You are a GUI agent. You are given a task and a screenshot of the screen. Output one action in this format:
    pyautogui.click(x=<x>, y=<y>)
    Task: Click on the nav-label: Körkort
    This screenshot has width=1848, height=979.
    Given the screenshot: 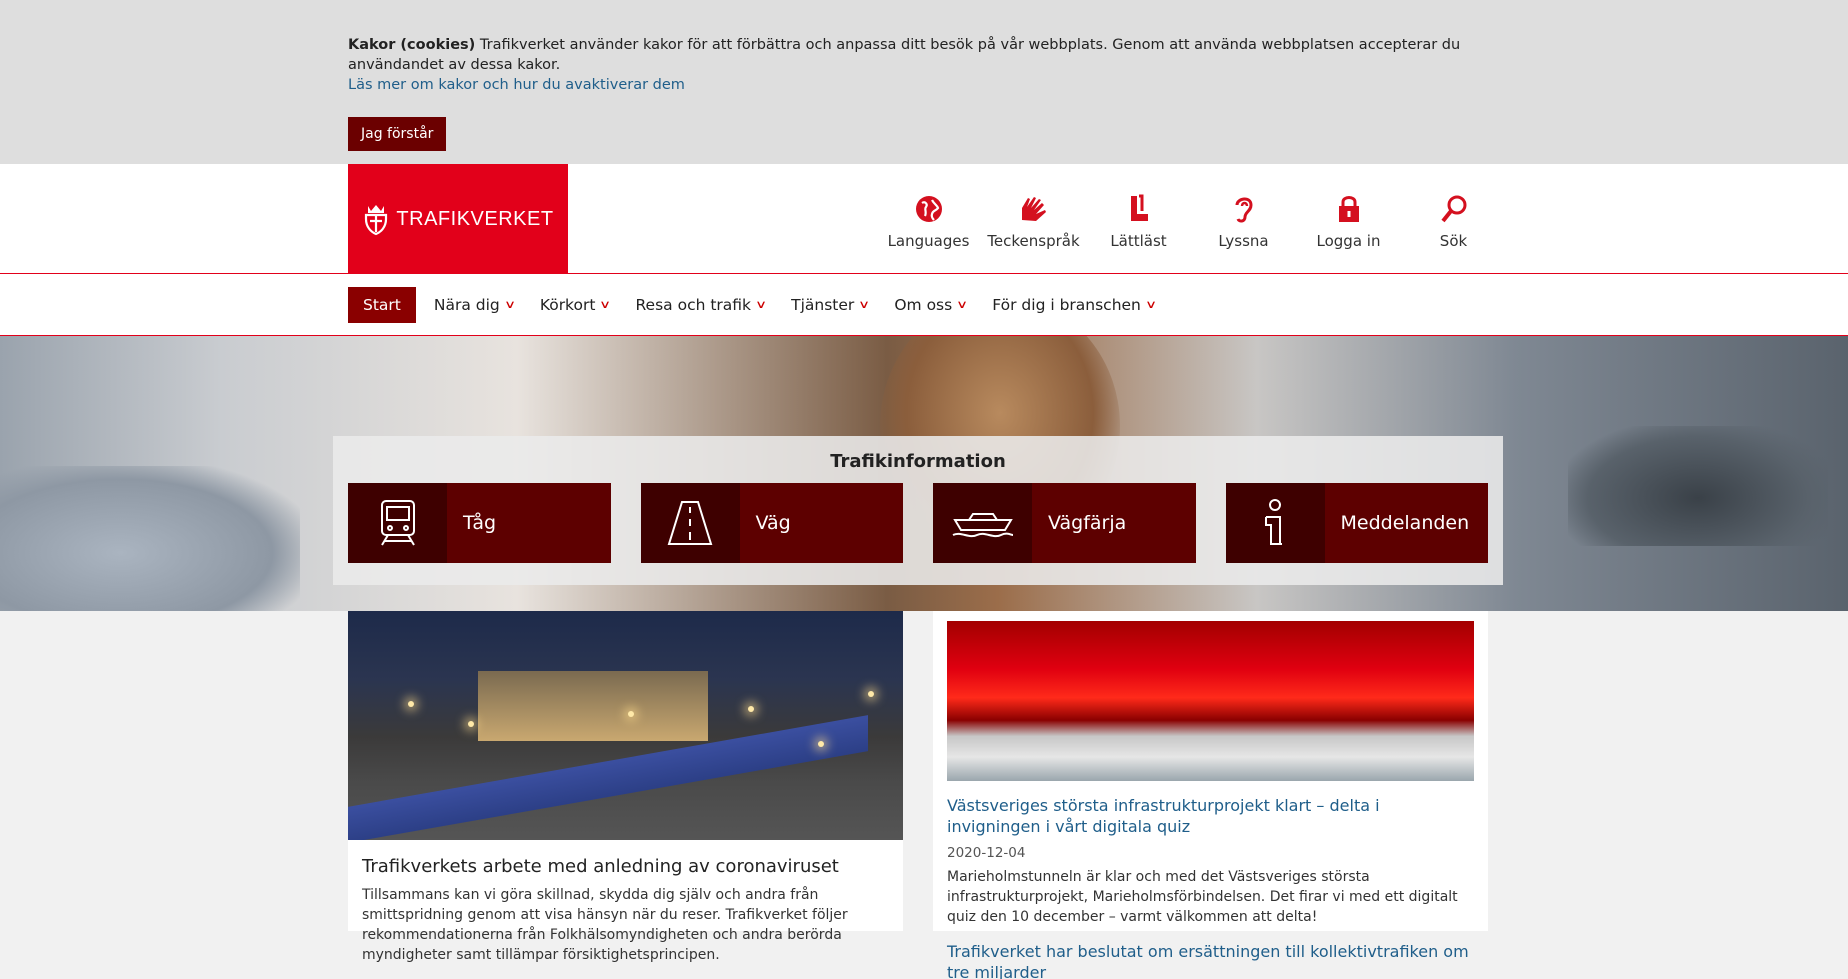 What is the action you would take?
    pyautogui.click(x=567, y=304)
    